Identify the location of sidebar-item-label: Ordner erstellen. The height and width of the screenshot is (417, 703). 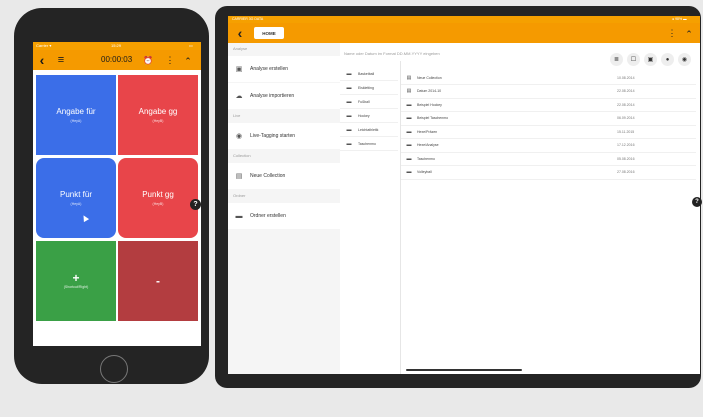
(268, 216).